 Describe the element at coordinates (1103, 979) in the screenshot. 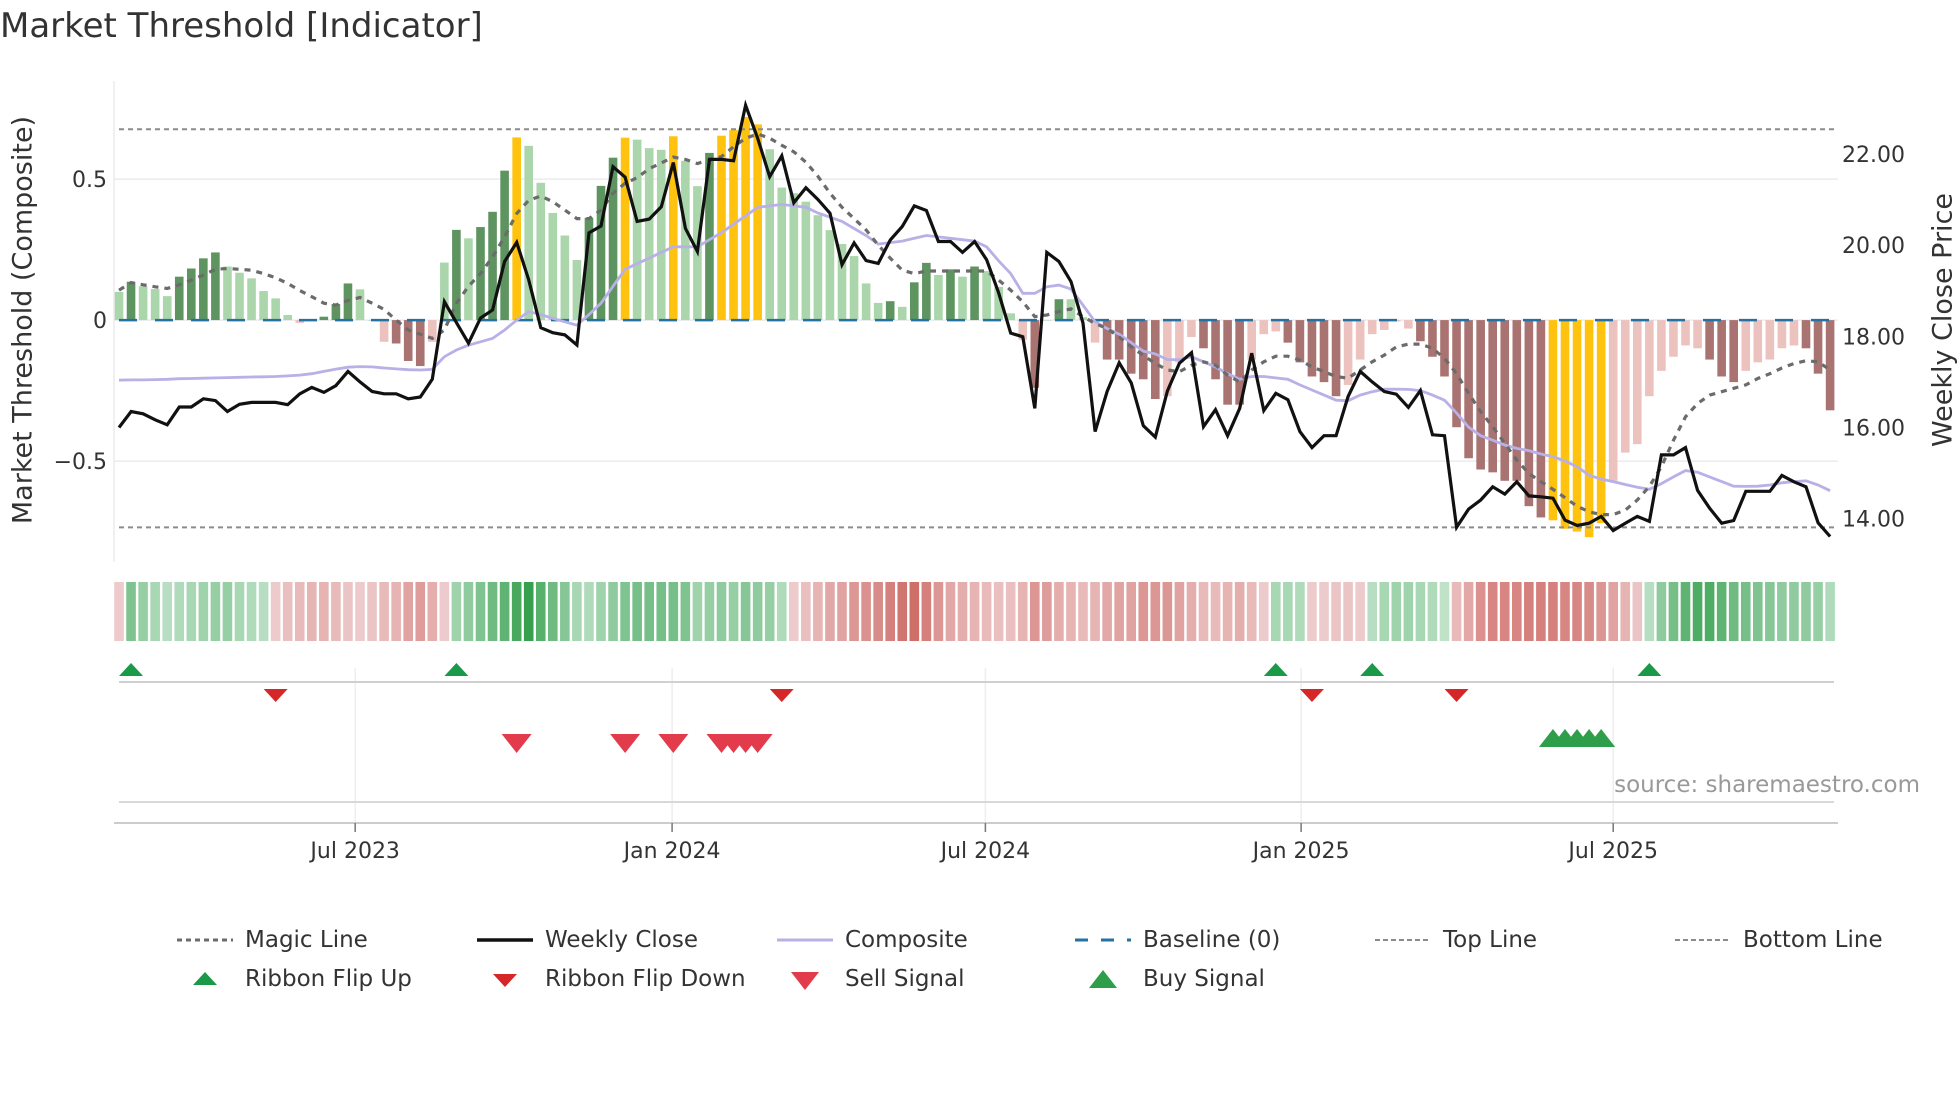

I see `legend-buy-icon` at that location.